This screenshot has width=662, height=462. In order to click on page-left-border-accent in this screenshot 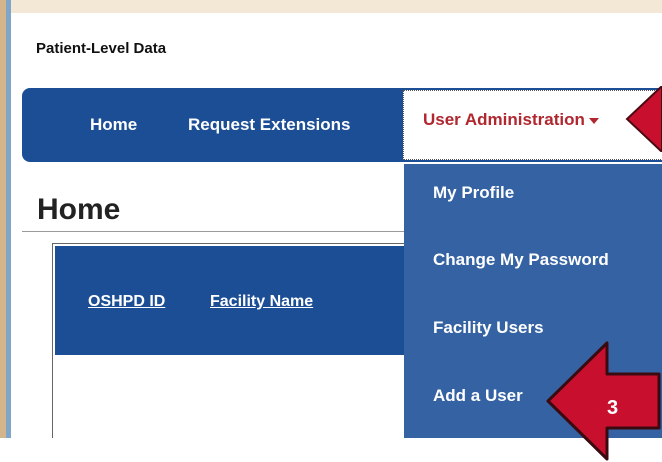, I will do `click(8, 219)`.